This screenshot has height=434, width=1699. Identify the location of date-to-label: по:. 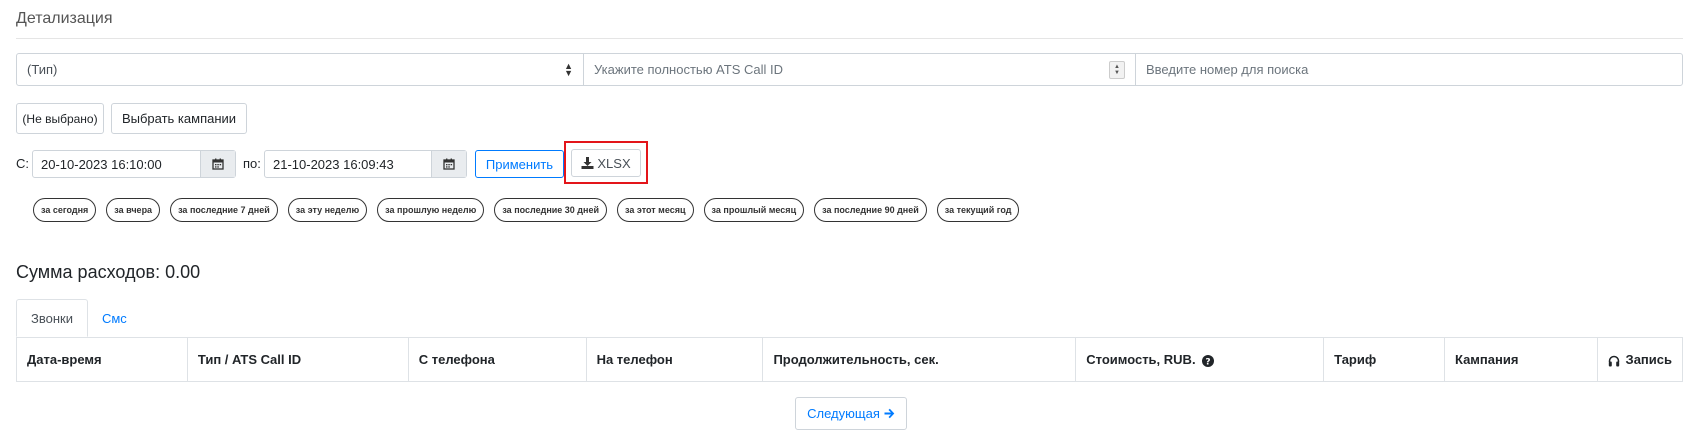
(252, 163).